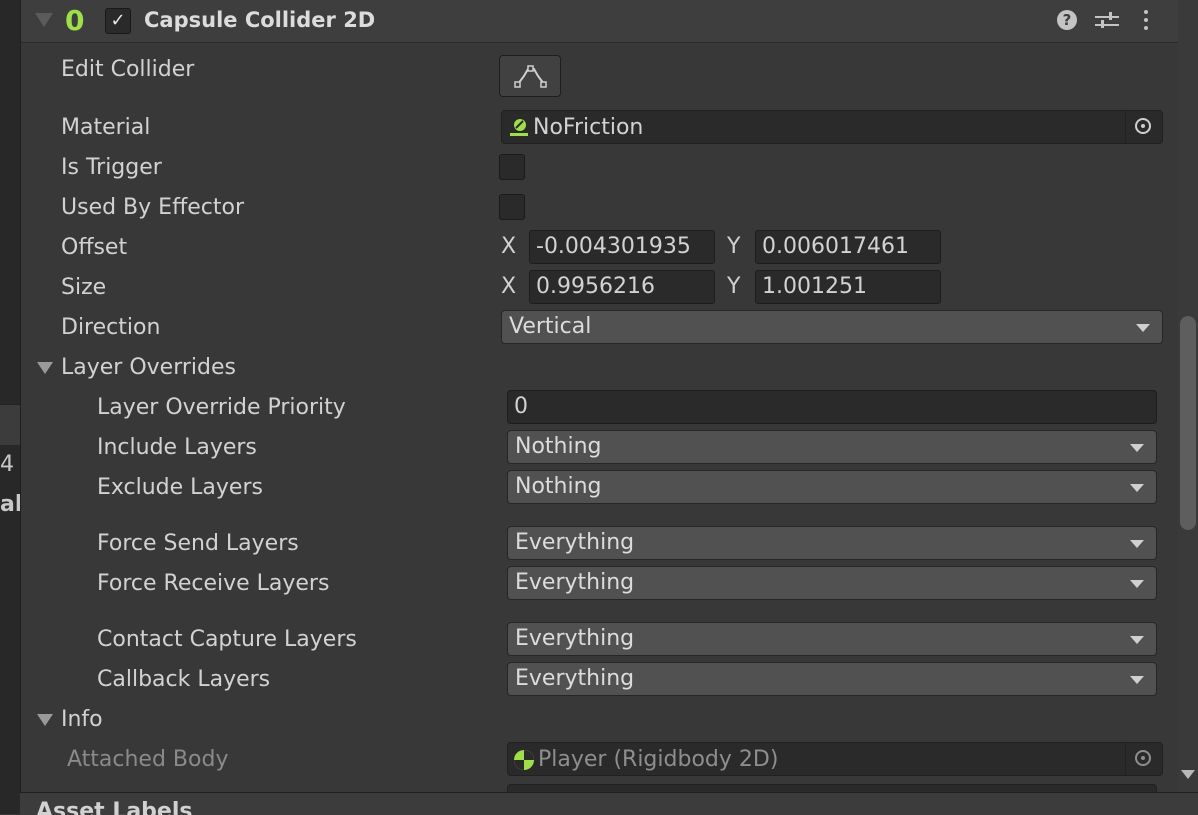 Image resolution: width=1198 pixels, height=815 pixels. What do you see at coordinates (82, 720) in the screenshot?
I see `info-label: Info` at bounding box center [82, 720].